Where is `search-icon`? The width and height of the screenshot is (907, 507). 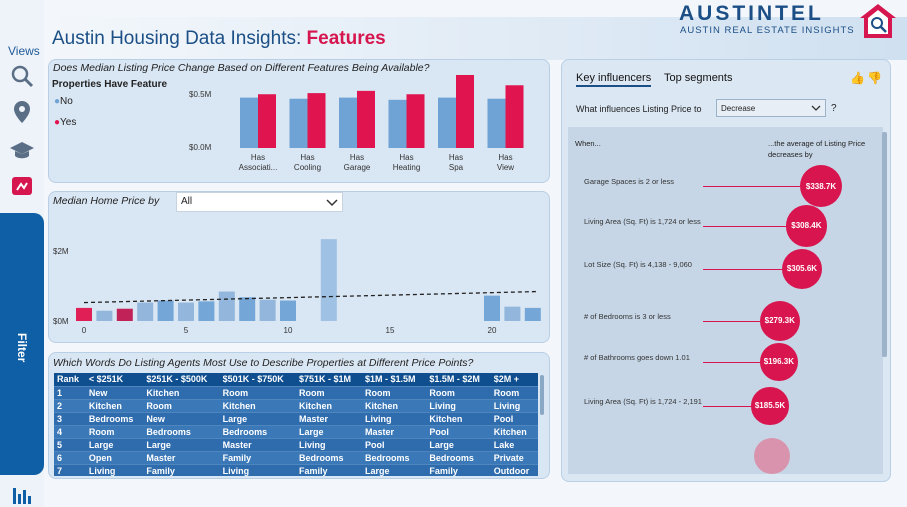 search-icon is located at coordinates (22, 76).